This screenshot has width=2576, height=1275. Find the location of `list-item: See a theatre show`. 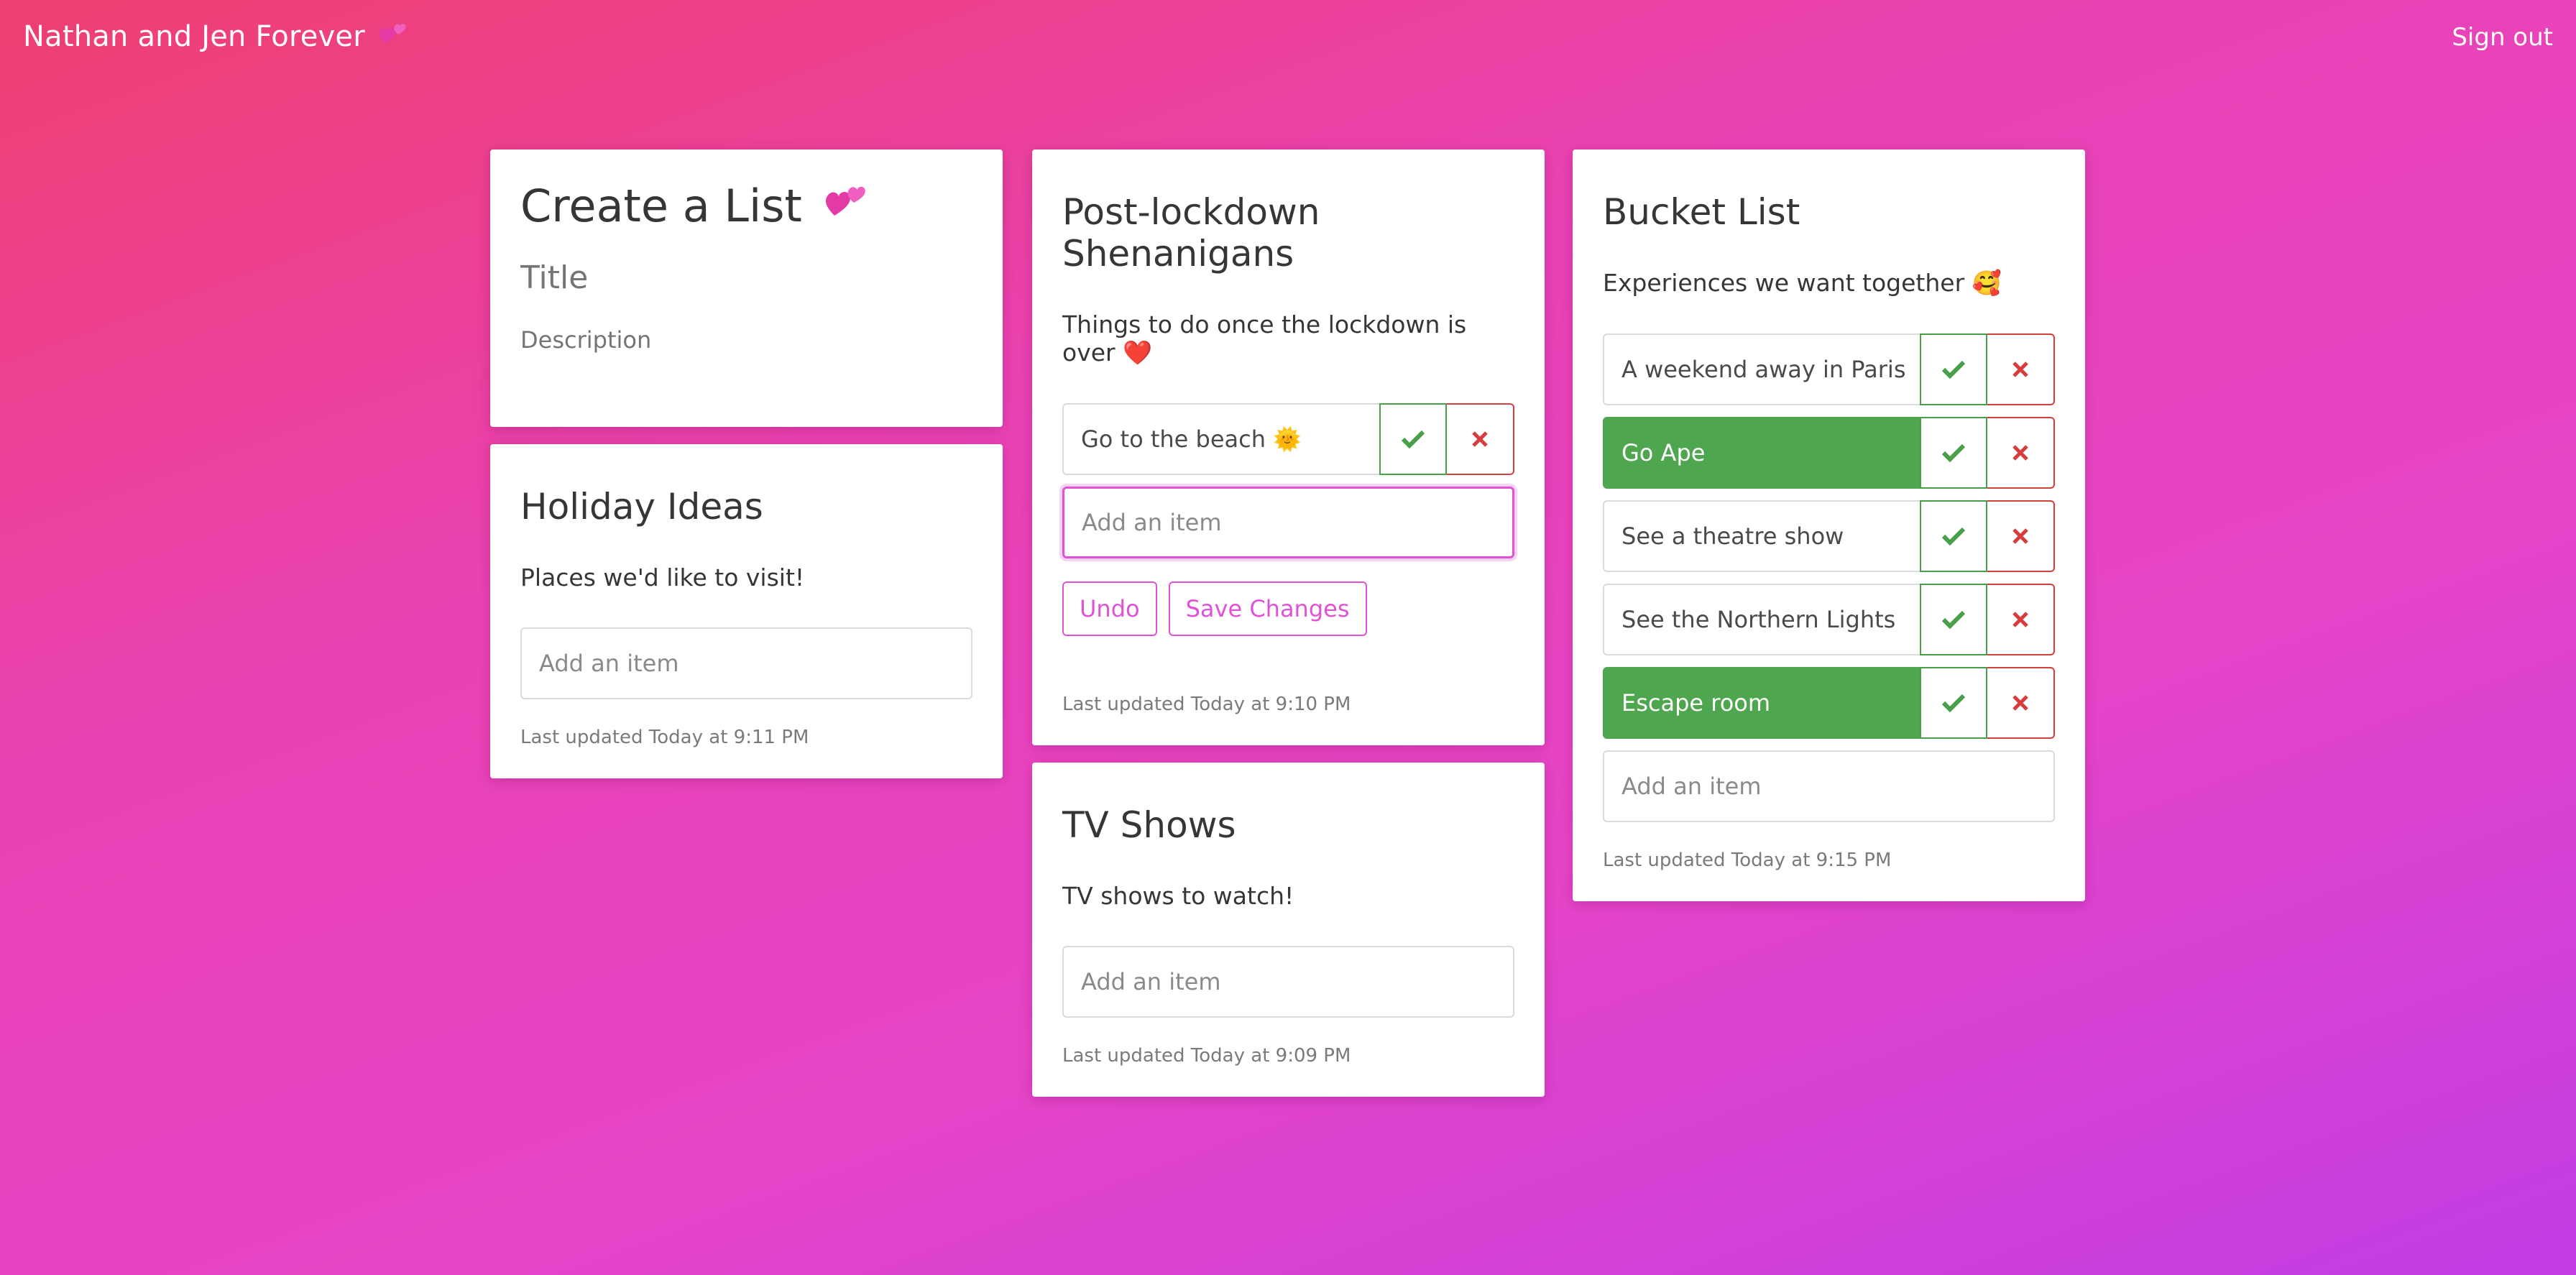

list-item: See a theatre show is located at coordinates (1829, 536).